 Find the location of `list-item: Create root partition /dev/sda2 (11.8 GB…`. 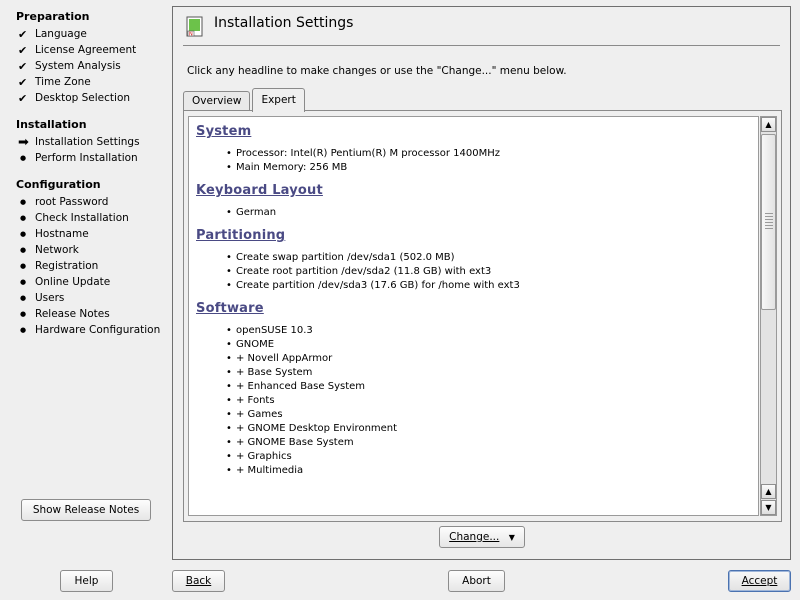

list-item: Create root partition /dev/sda2 (11.8 GB… is located at coordinates (492, 272).